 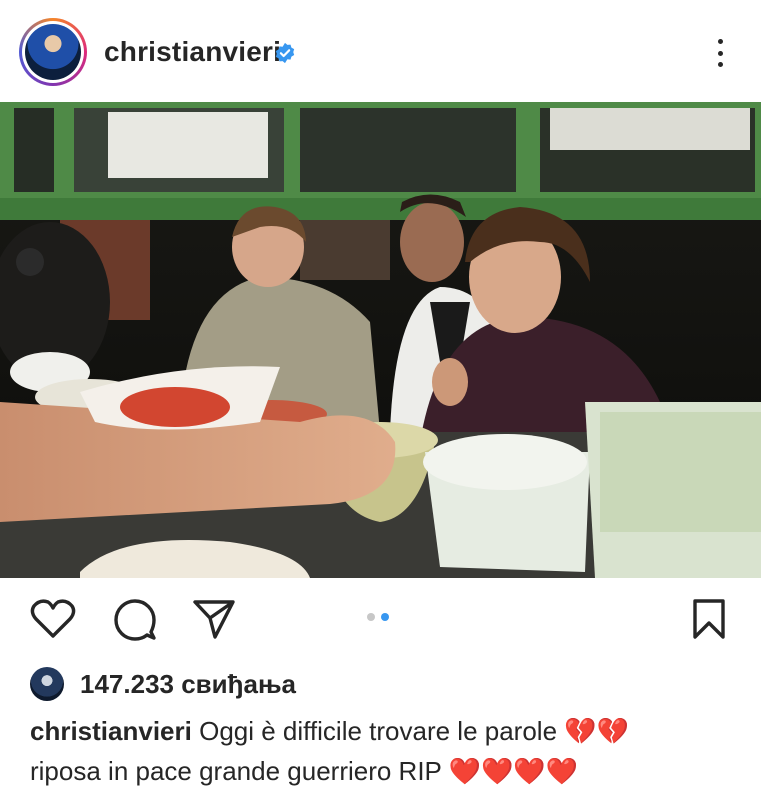 What do you see at coordinates (53, 619) in the screenshot?
I see `heart-icon` at bounding box center [53, 619].